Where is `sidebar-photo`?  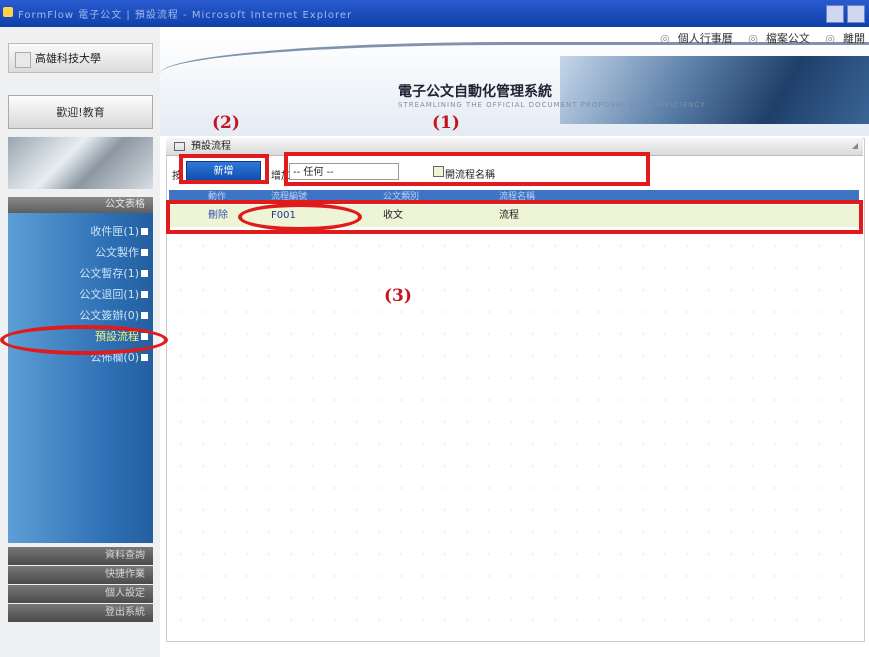
sidebar-photo is located at coordinates (80, 163).